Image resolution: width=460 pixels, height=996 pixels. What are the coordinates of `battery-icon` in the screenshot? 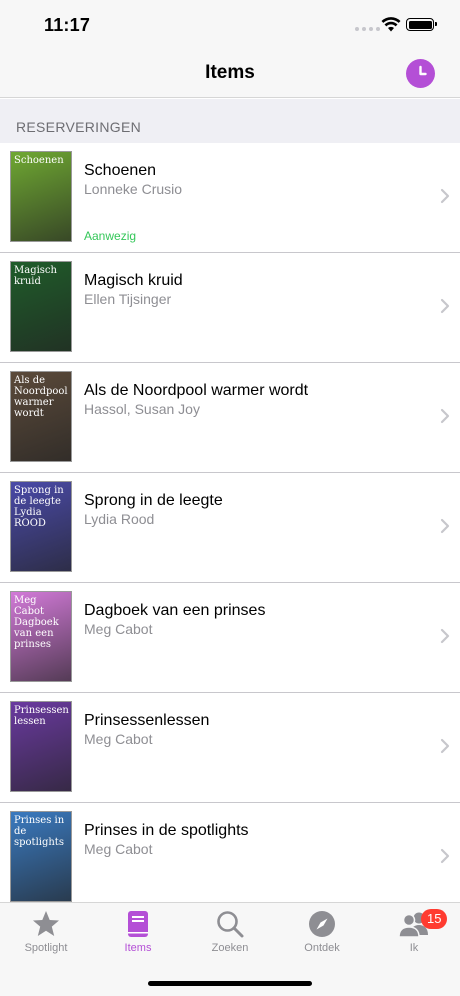 It's located at (421, 24).